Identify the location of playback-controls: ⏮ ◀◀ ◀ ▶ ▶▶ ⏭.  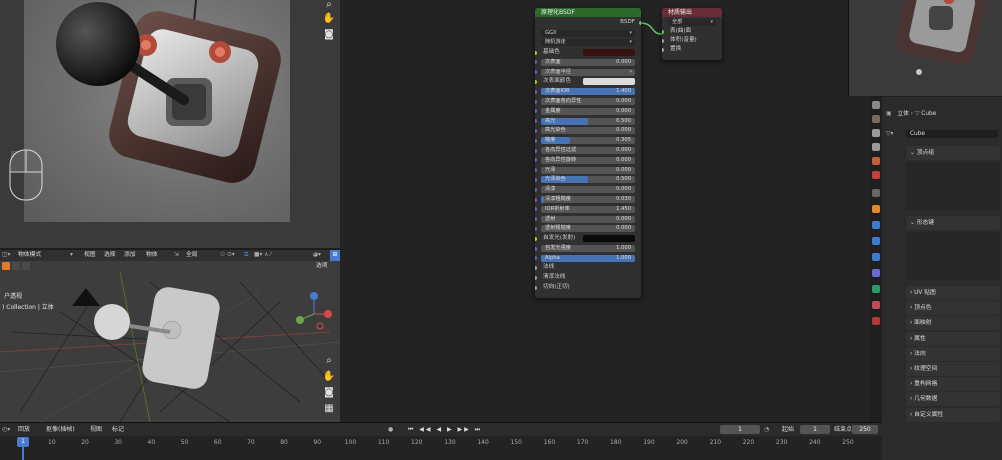
(445, 430).